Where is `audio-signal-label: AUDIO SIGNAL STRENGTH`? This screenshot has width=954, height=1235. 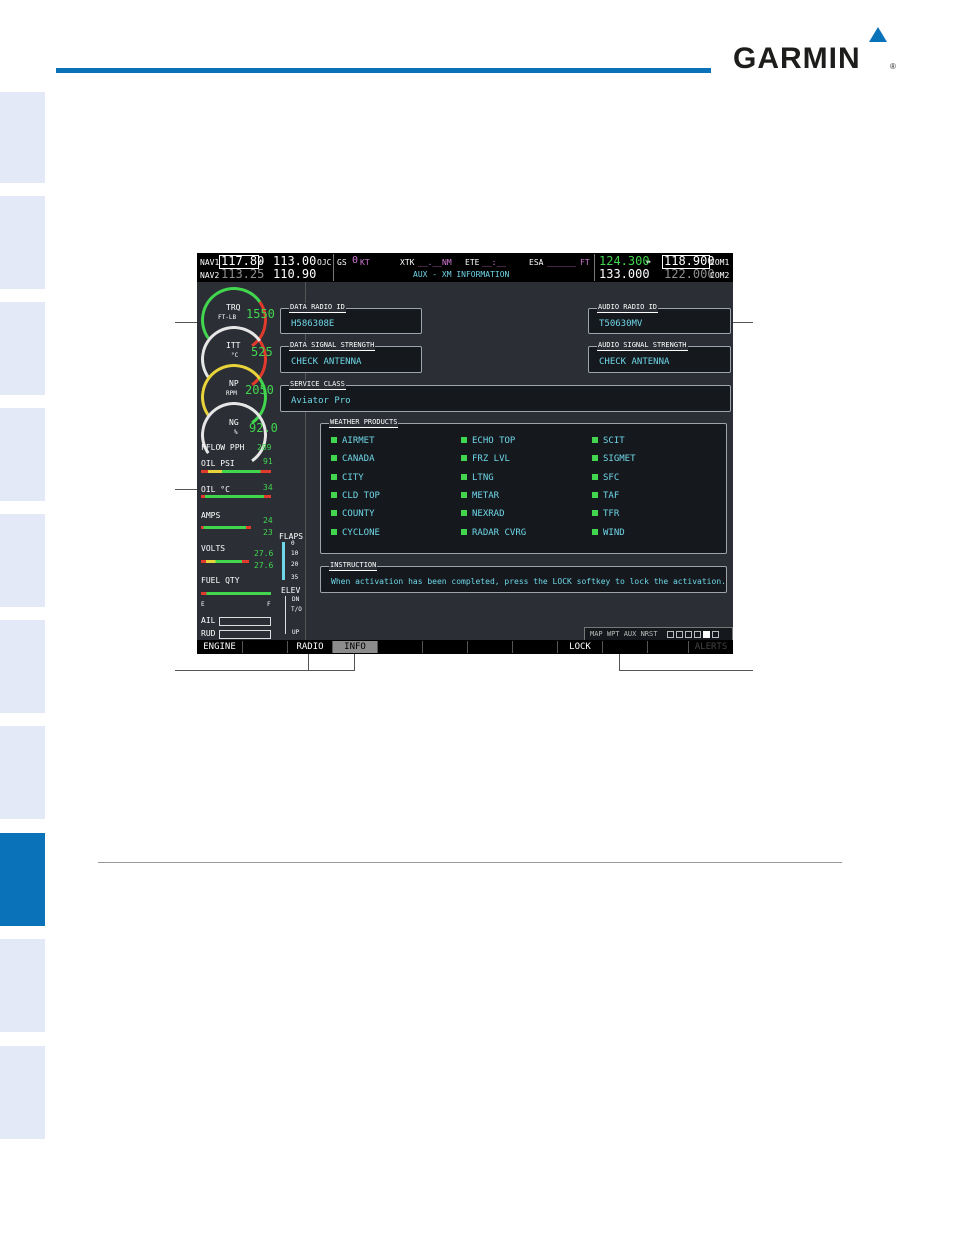
audio-signal-label: AUDIO SIGNAL STRENGTH is located at coordinates (642, 346).